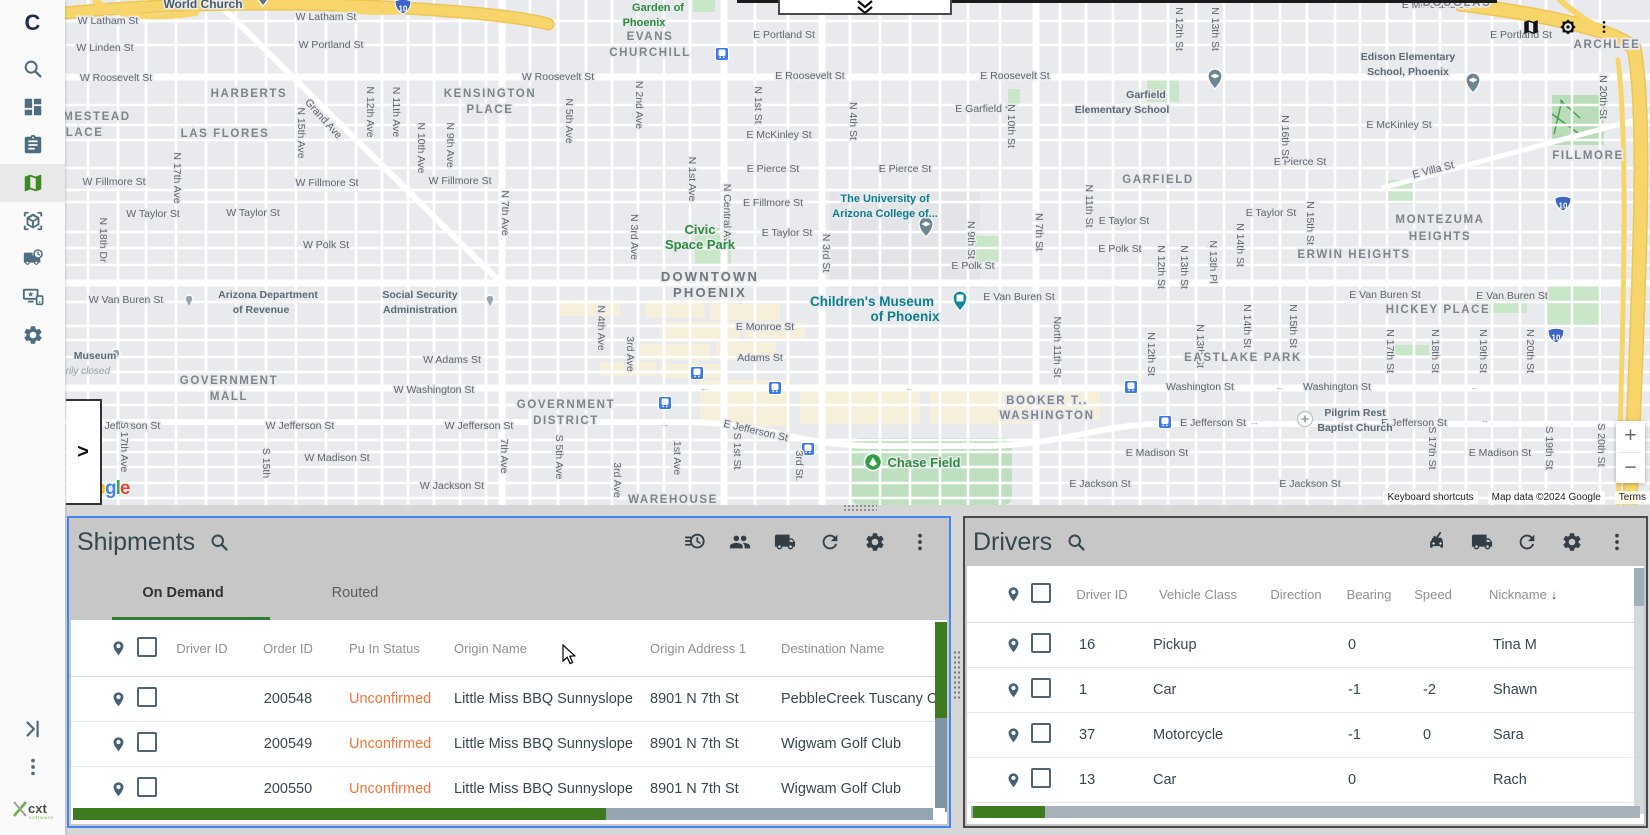 The height and width of the screenshot is (835, 1650). I want to click on history-filter-icon, so click(695, 542).